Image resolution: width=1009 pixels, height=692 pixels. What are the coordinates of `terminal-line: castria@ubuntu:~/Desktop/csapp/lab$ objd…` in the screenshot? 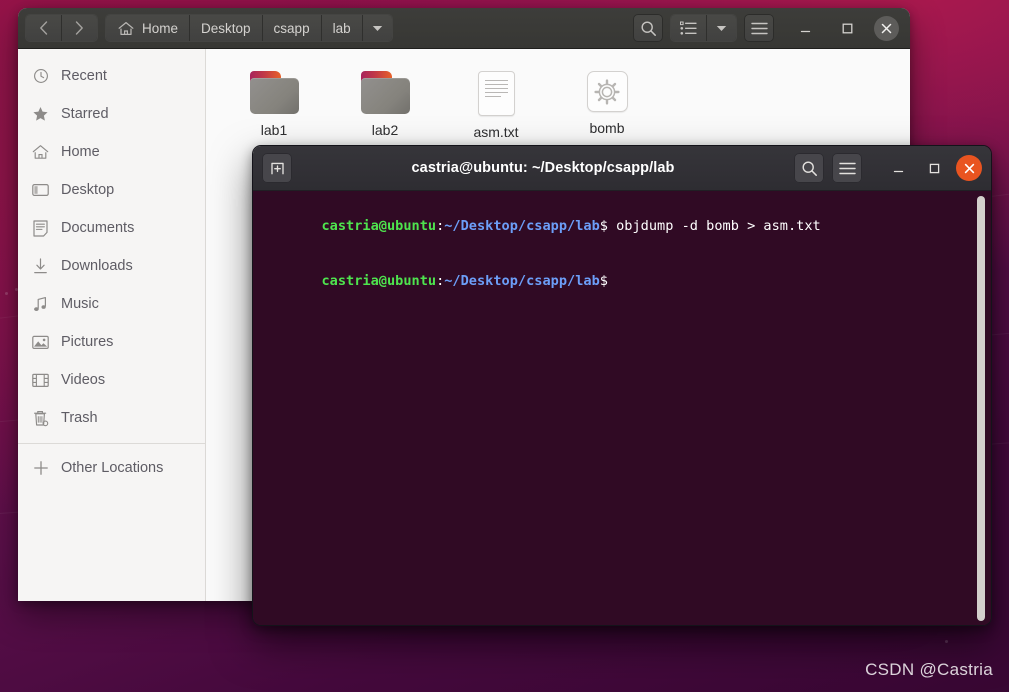 It's located at (623, 226).